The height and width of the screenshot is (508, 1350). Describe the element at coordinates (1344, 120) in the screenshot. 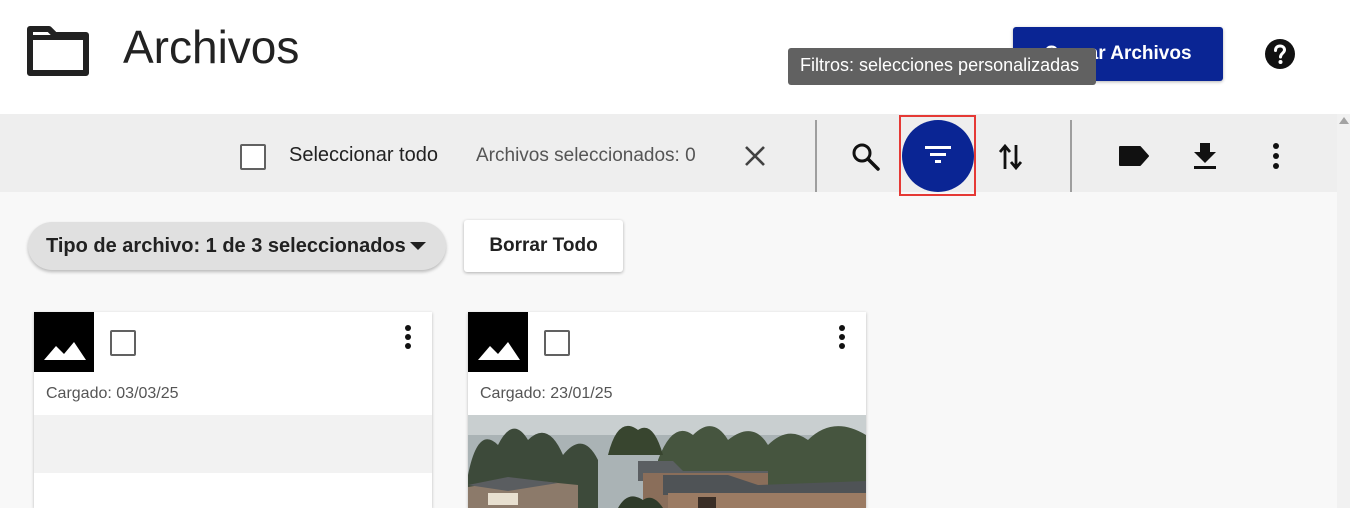

I see `scroll-up-arrow-icon` at that location.